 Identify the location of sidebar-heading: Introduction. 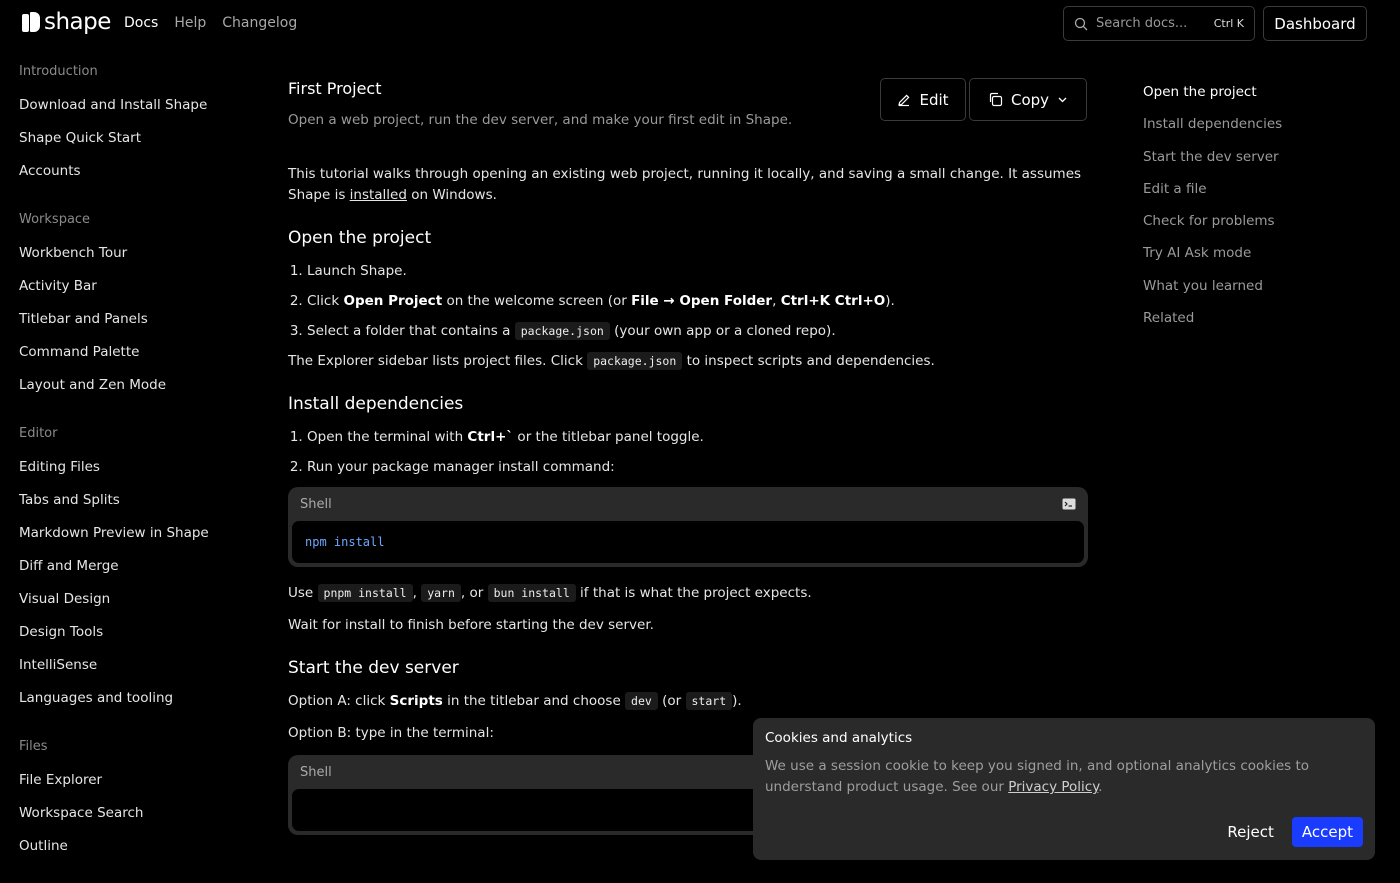
(58, 71).